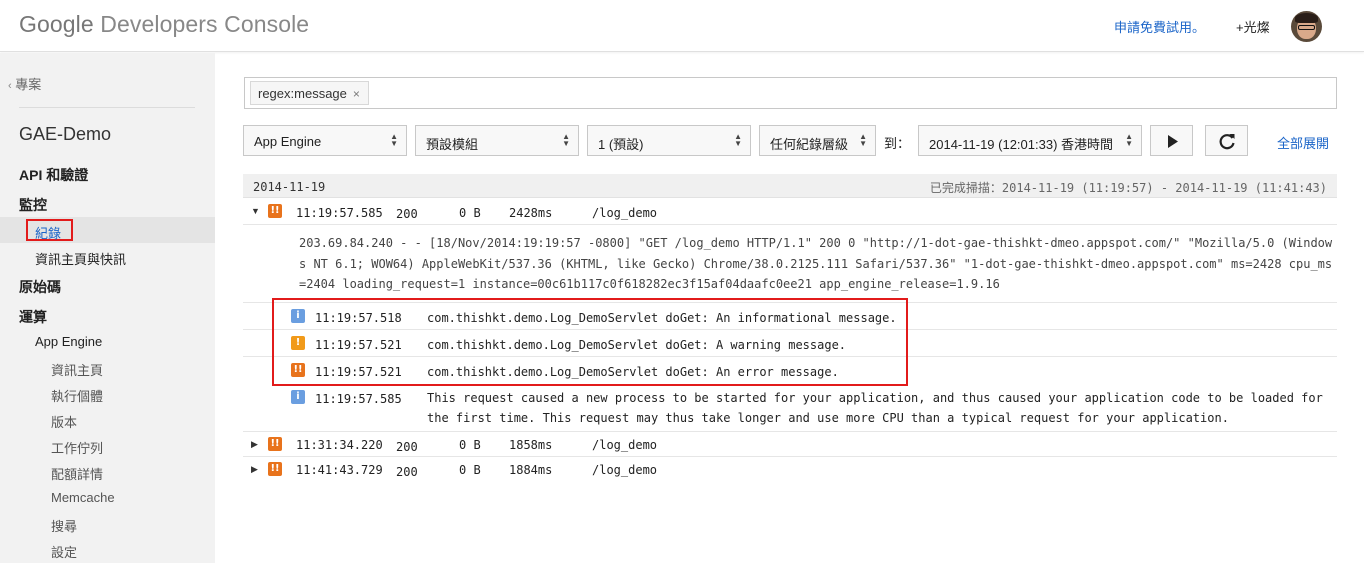  Describe the element at coordinates (1306, 18) in the screenshot. I see `avatar-hair` at that location.